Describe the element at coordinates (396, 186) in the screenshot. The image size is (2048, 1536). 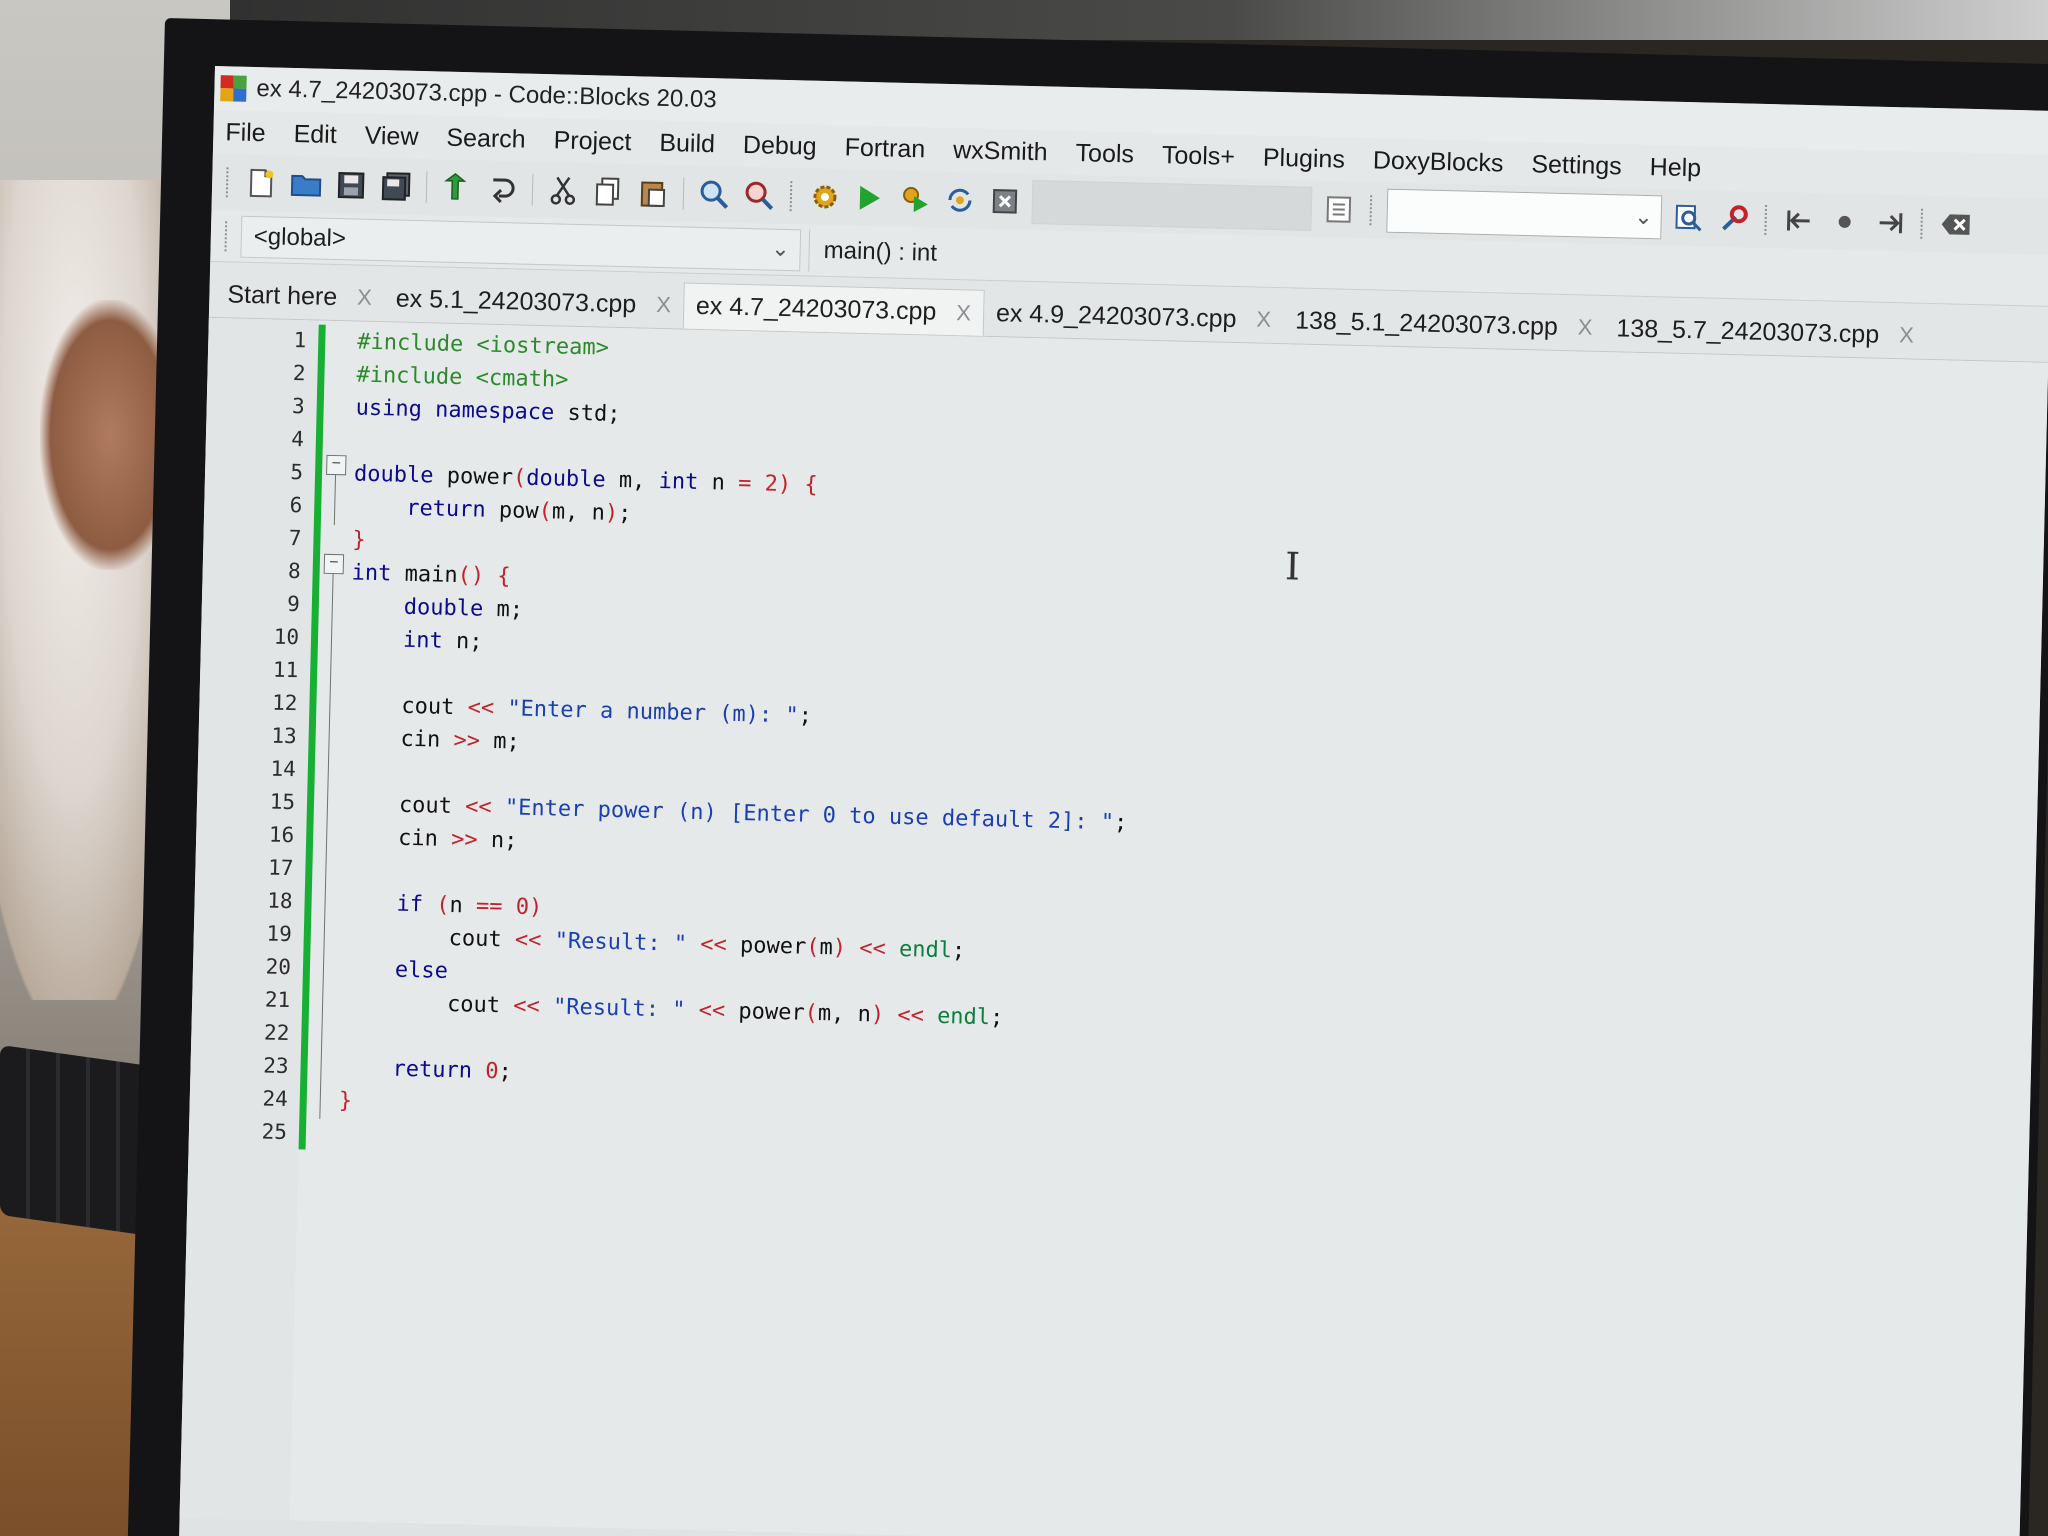
I see `save-all-icon` at that location.